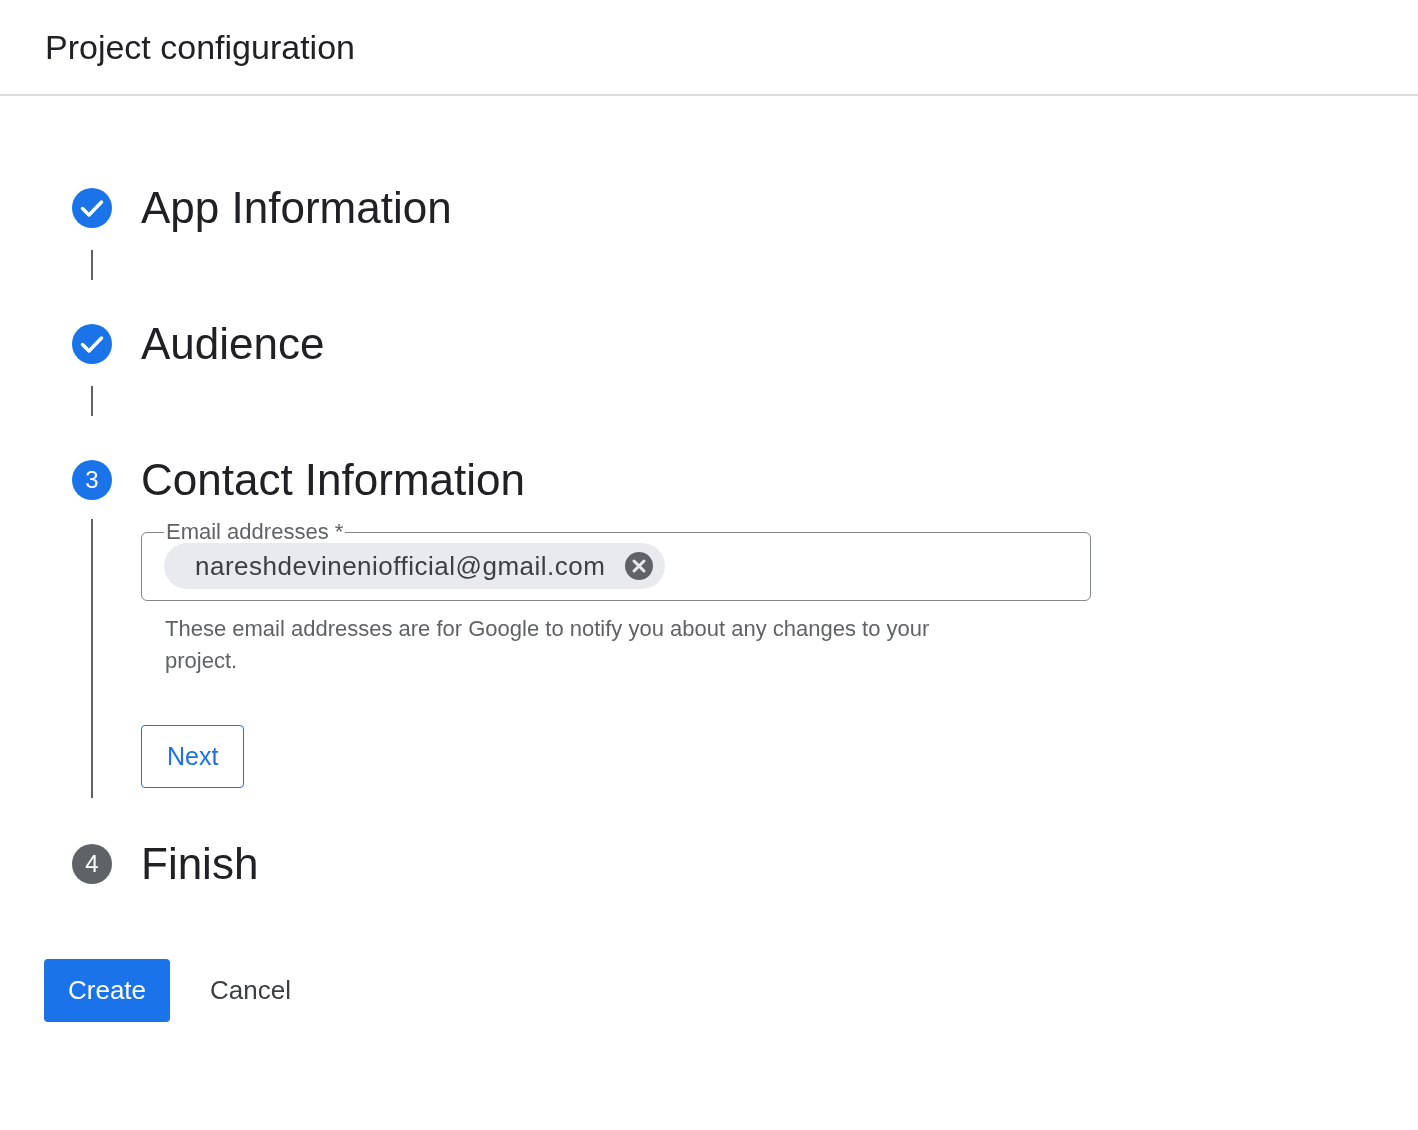 Image resolution: width=1418 pixels, height=1130 pixels. Describe the element at coordinates (200, 864) in the screenshot. I see `step-title: Finish` at that location.